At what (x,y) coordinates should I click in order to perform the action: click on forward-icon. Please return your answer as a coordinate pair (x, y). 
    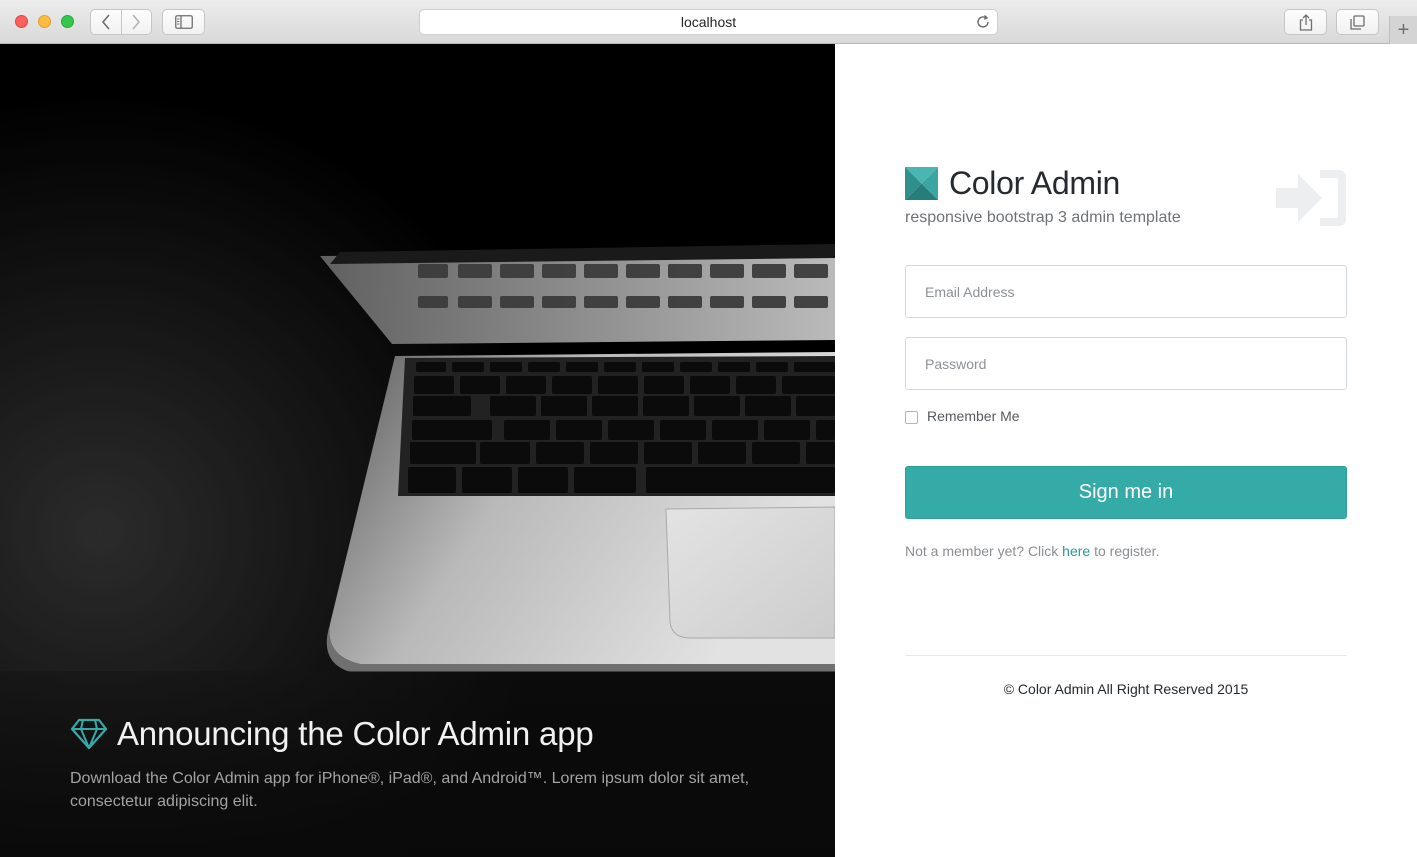
    Looking at the image, I should click on (136, 22).